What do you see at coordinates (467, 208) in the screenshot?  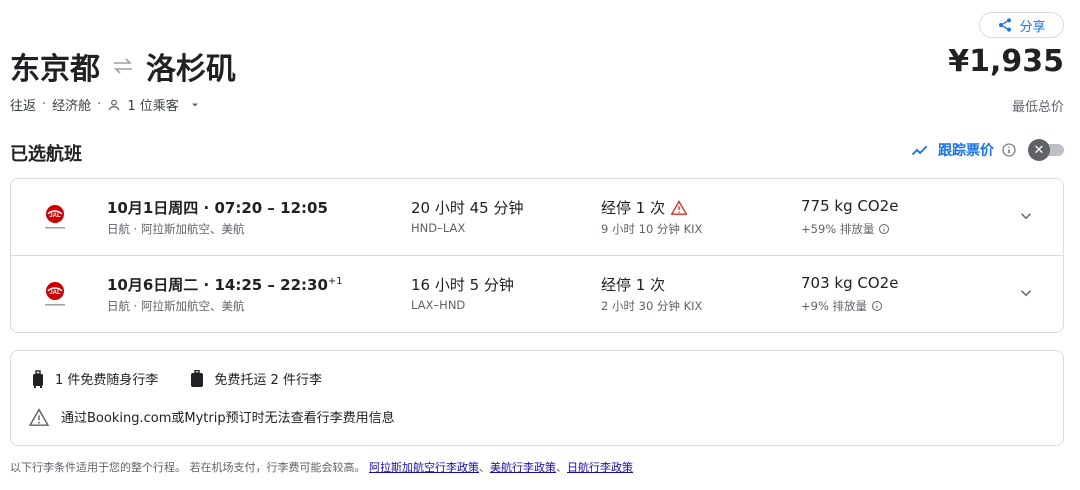 I see `flight-duration: 20 小时 45 分钟` at bounding box center [467, 208].